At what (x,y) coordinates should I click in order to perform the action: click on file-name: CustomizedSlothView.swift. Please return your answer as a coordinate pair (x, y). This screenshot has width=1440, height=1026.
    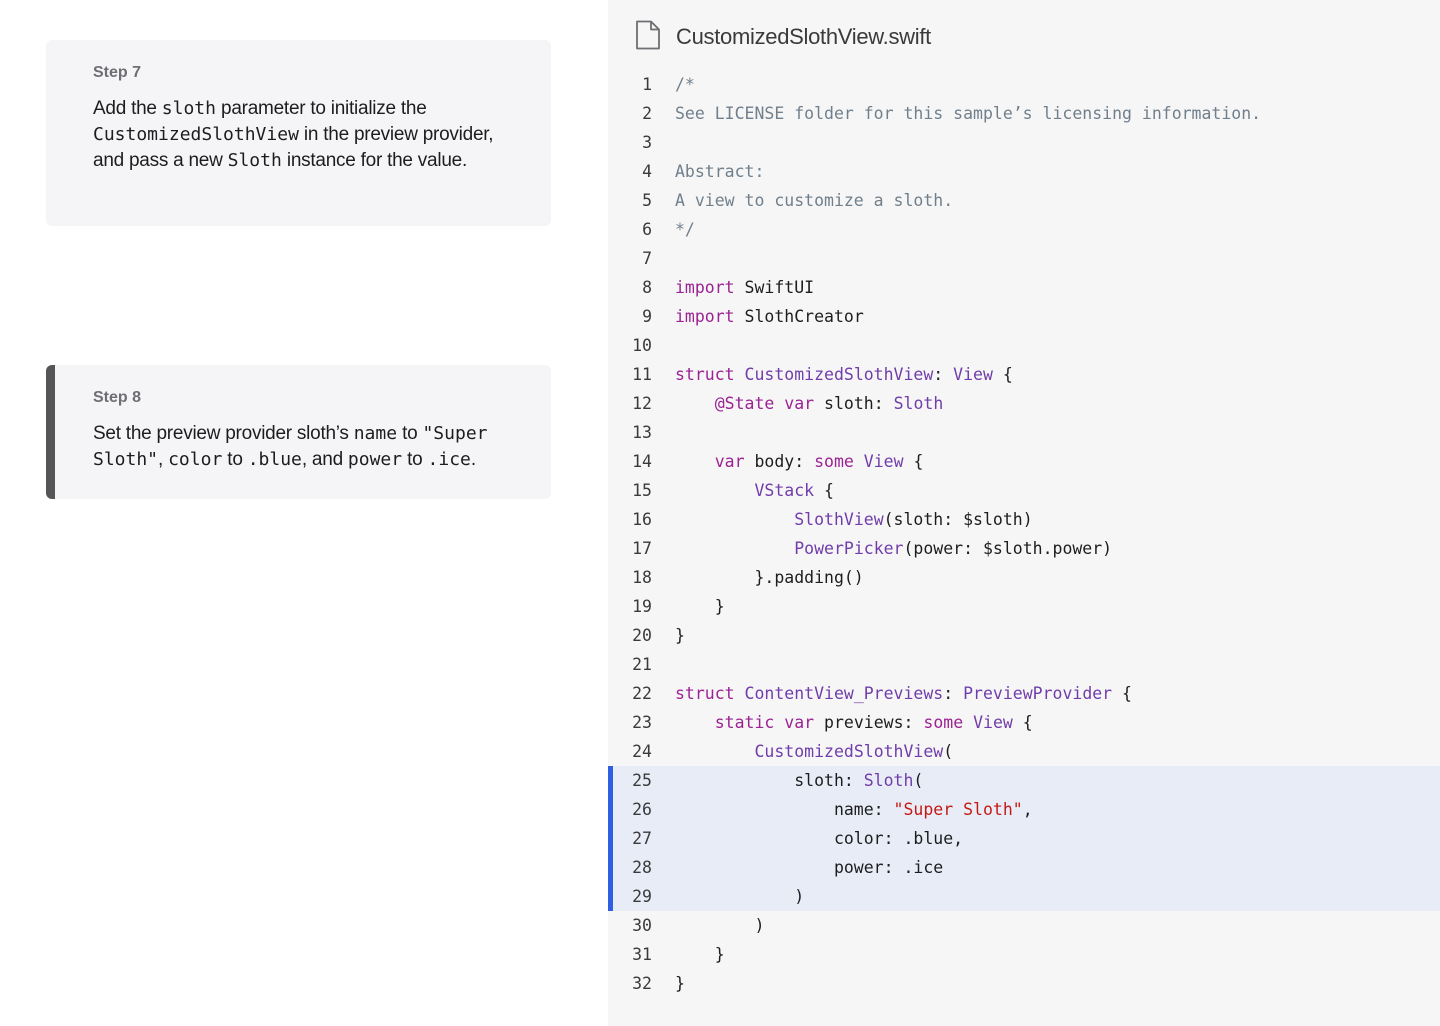
    Looking at the image, I should click on (803, 36).